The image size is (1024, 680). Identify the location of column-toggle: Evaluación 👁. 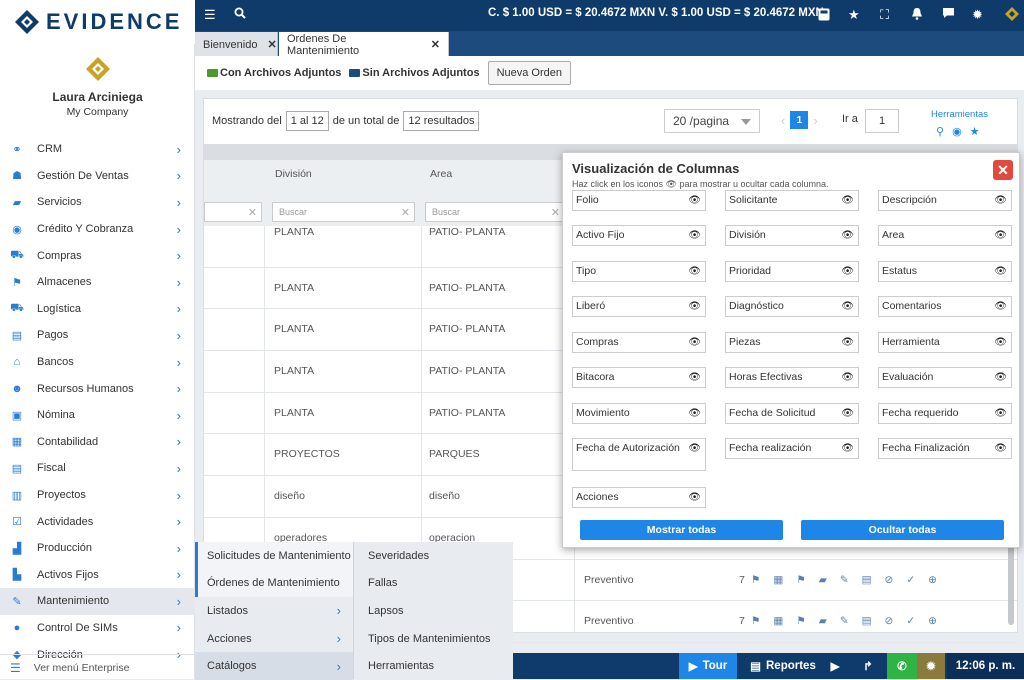
(945, 377).